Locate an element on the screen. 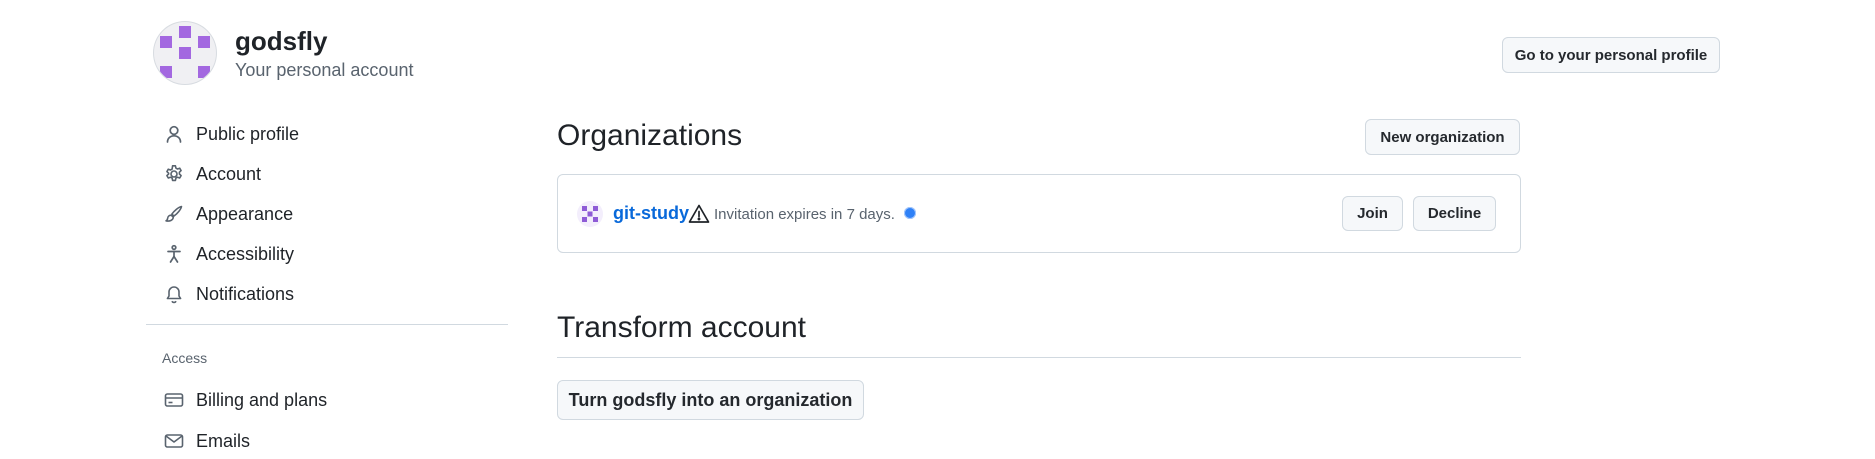 The height and width of the screenshot is (459, 1875). sidebar-item-billing: Billing and plans is located at coordinates (244, 400).